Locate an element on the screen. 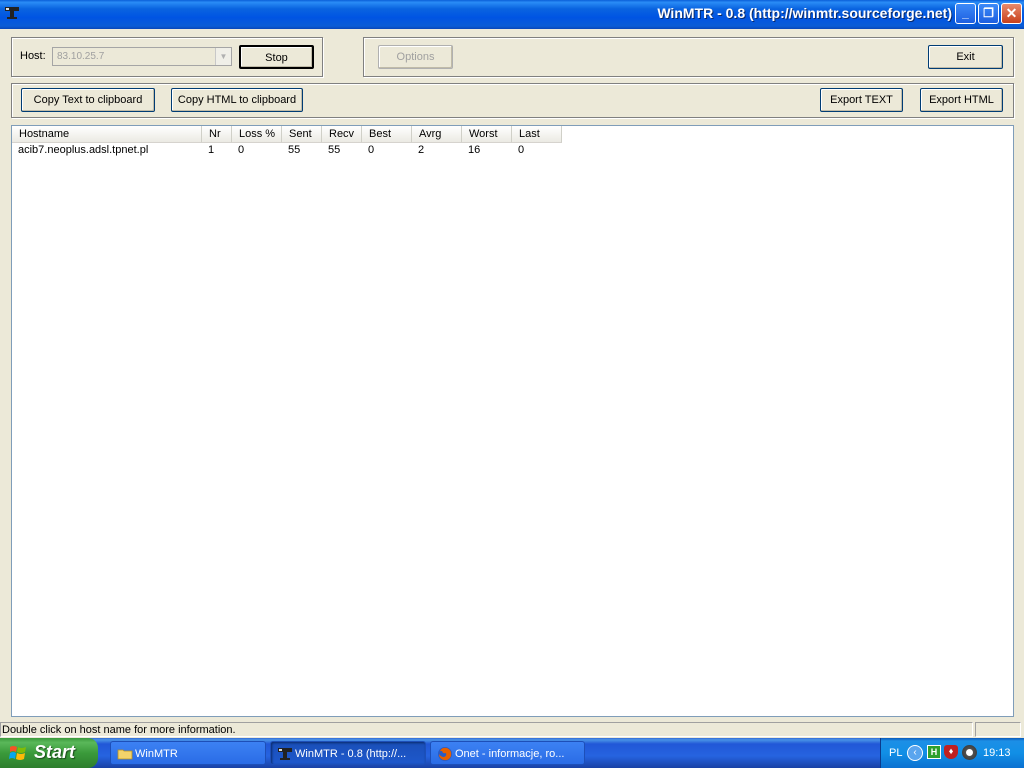 Image resolution: width=1024 pixels, height=768 pixels. windows-logo-icon is located at coordinates (17, 753).